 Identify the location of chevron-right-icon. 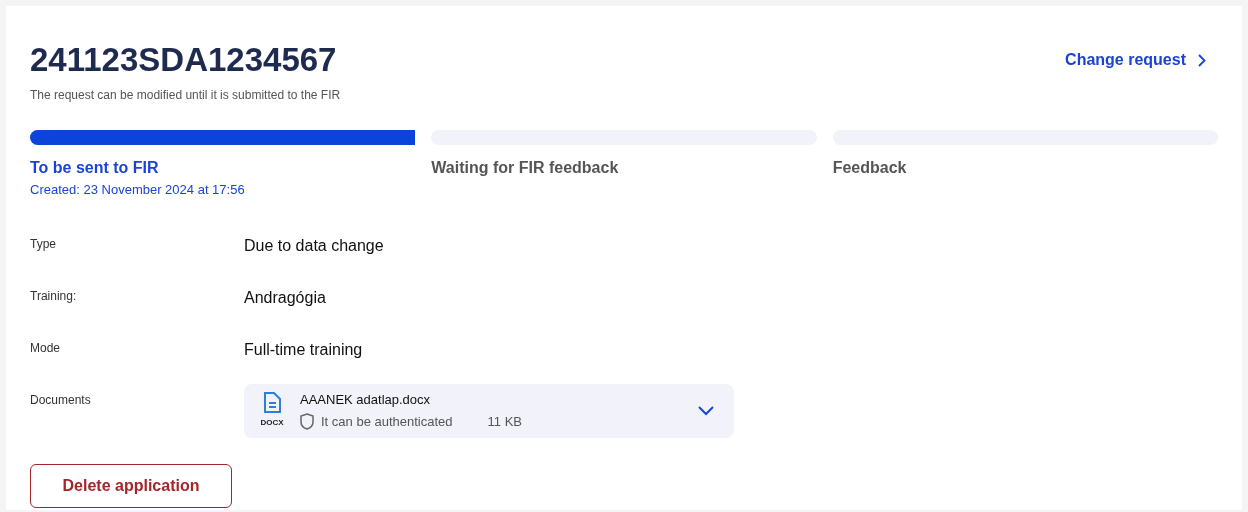
(1202, 60).